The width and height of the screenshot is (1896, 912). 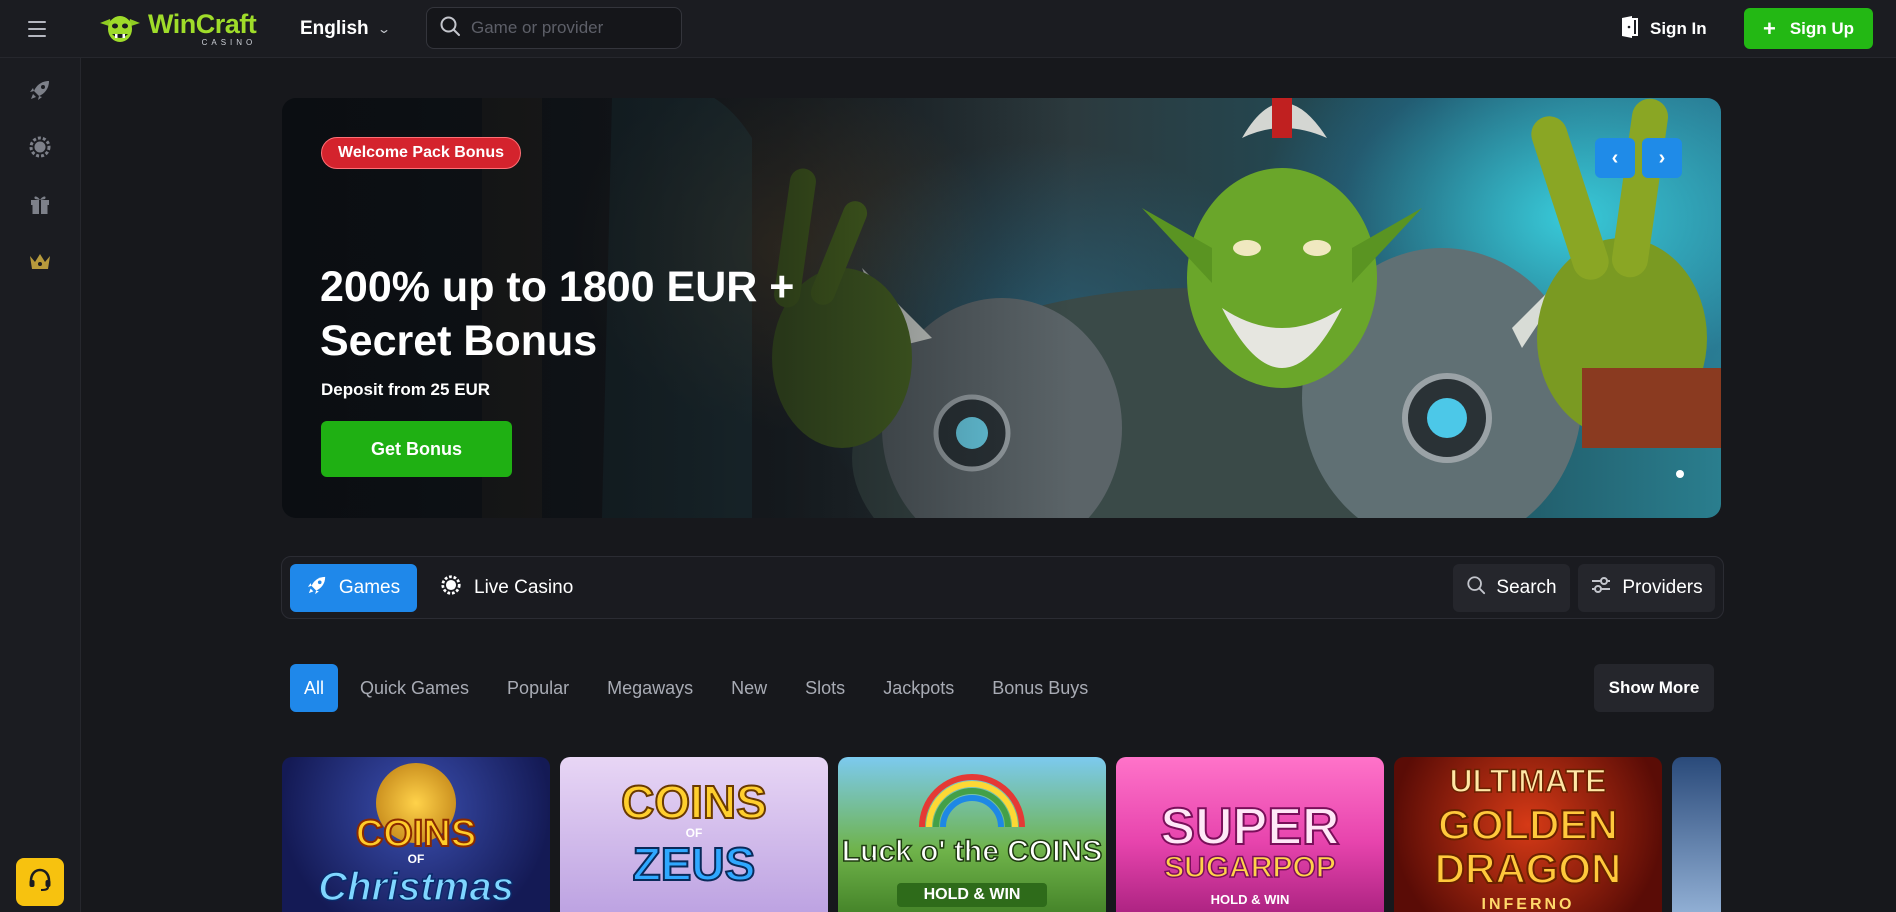 I want to click on sliders-icon, so click(x=1601, y=588).